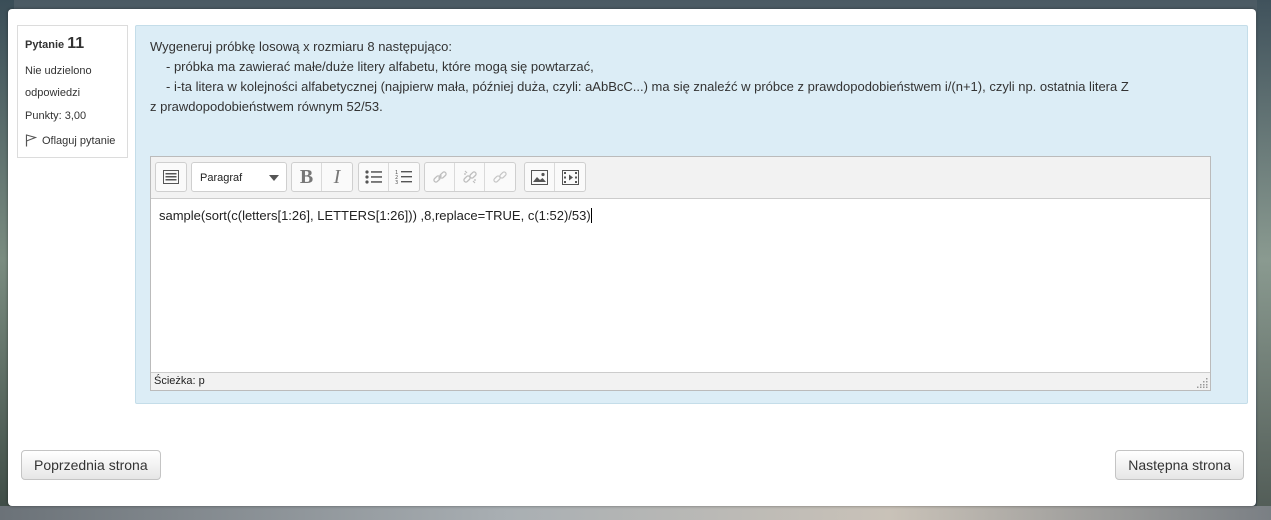 This screenshot has height=520, width=1271. What do you see at coordinates (79, 140) in the screenshot?
I see `flag-label: Oflaguj pytanie` at bounding box center [79, 140].